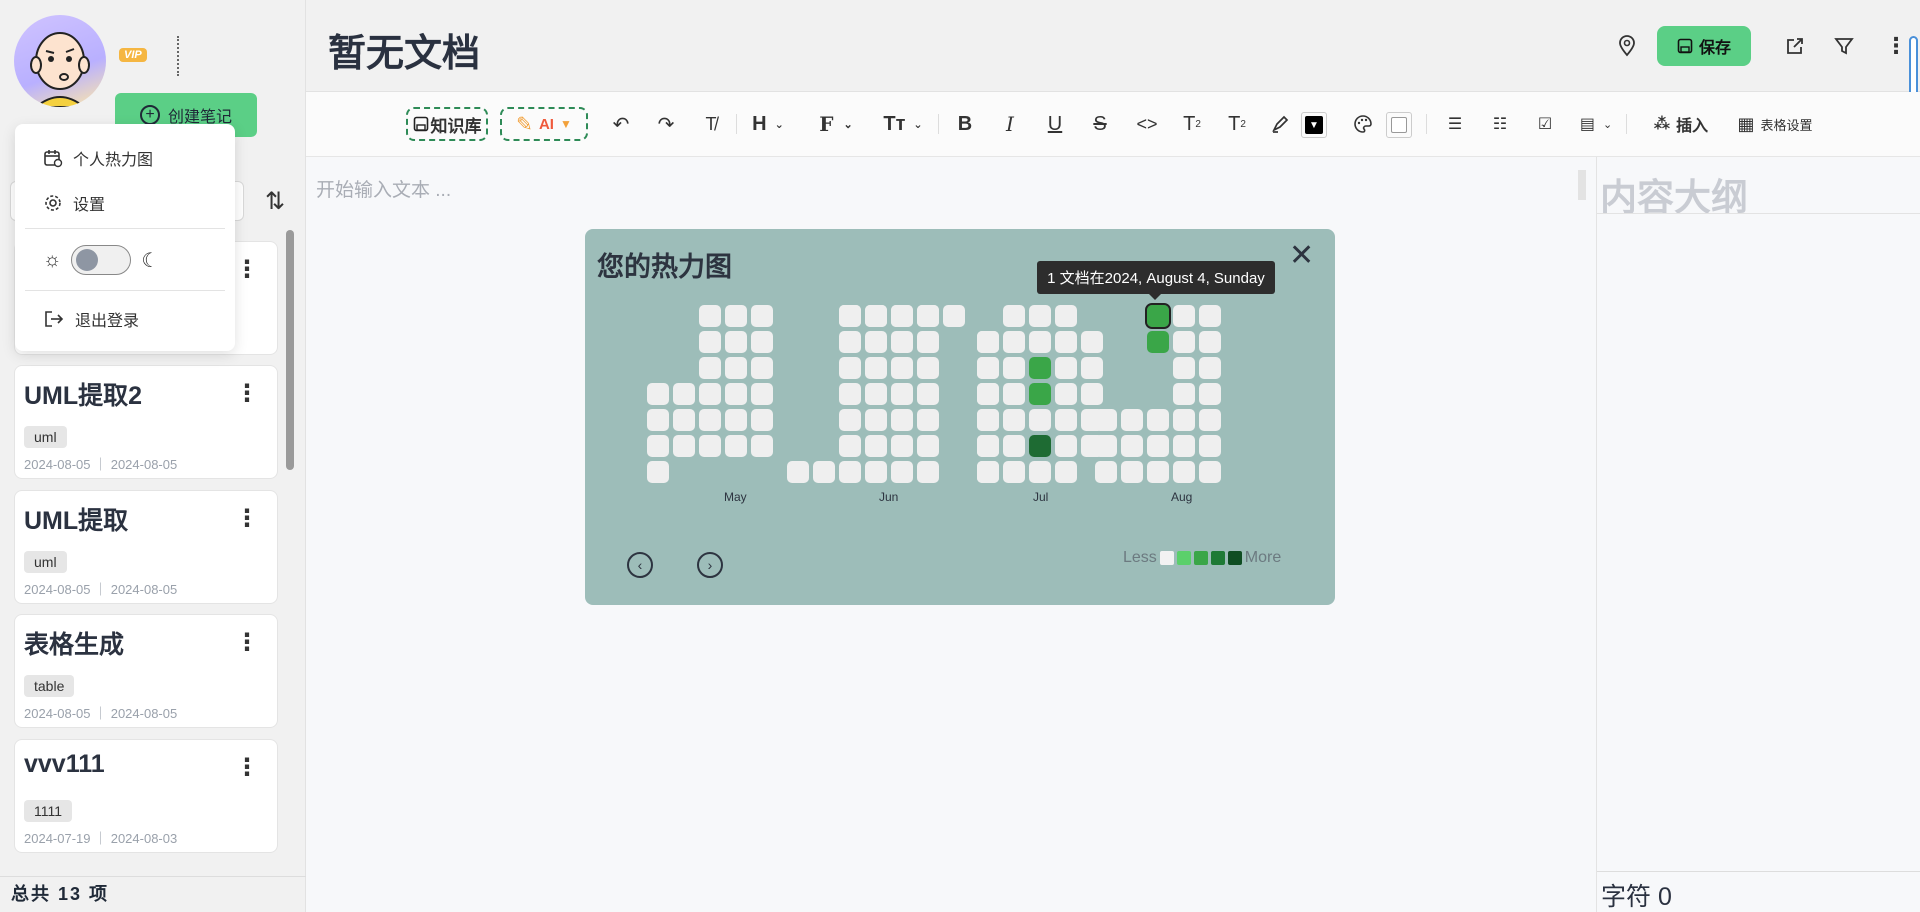 The height and width of the screenshot is (912, 1920). I want to click on list-item: 表格生成 ⋮ table 2024-08-05 ｜ 2024-08-05, so click(146, 671).